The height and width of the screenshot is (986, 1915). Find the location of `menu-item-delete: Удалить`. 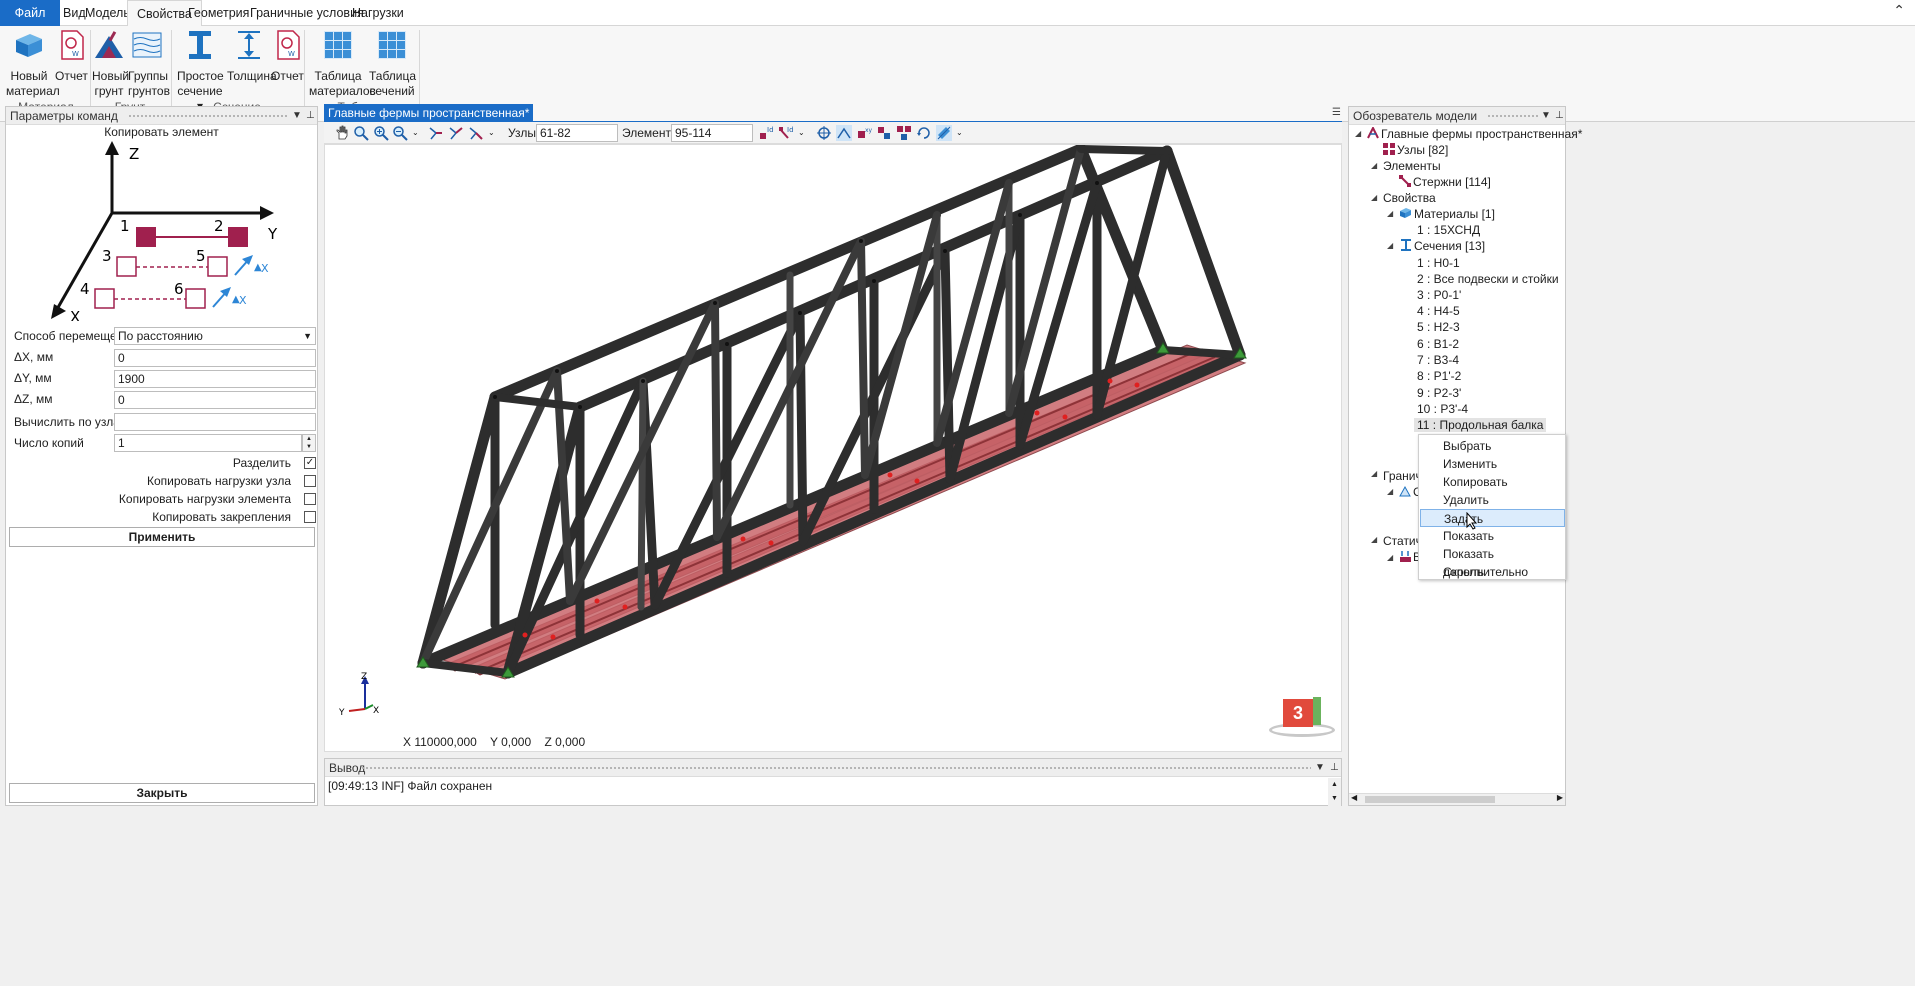

menu-item-delete: Удалить is located at coordinates (1492, 500).